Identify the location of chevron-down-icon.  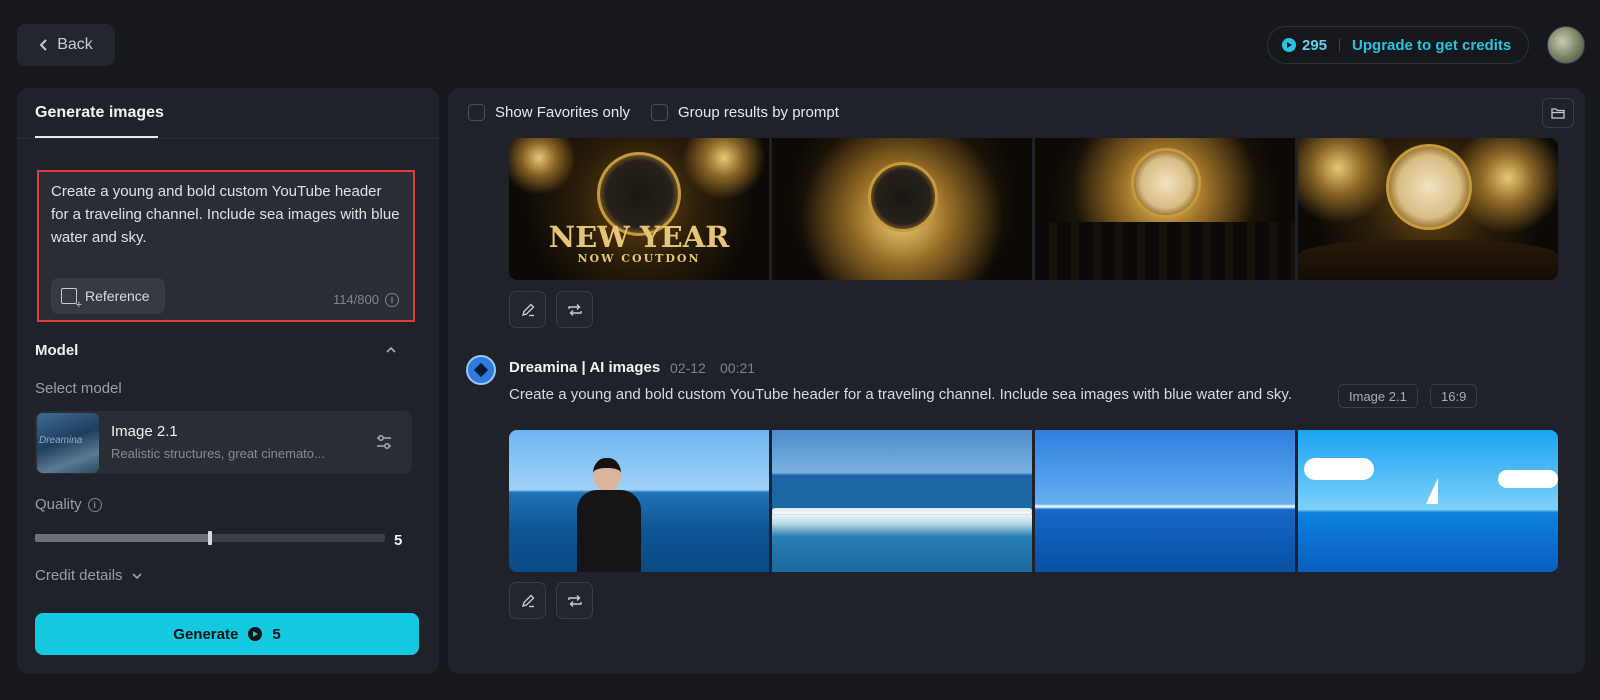
(136, 575).